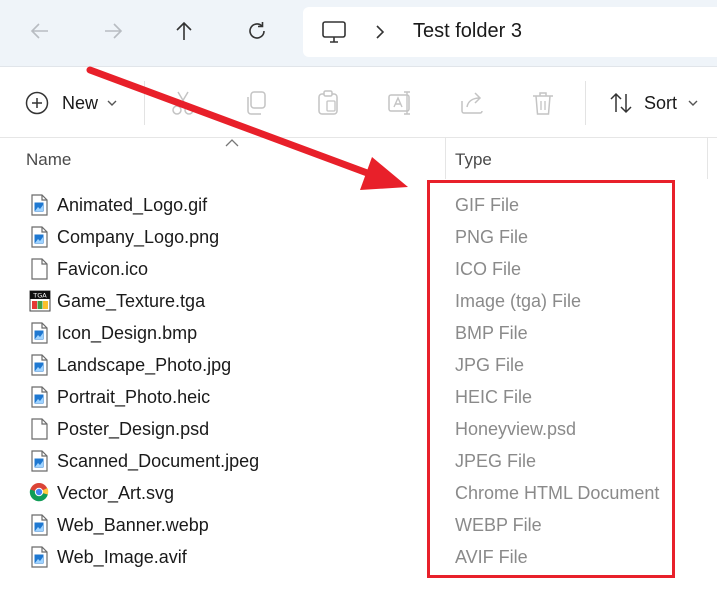 The width and height of the screenshot is (717, 591). I want to click on up-button, so click(184, 31).